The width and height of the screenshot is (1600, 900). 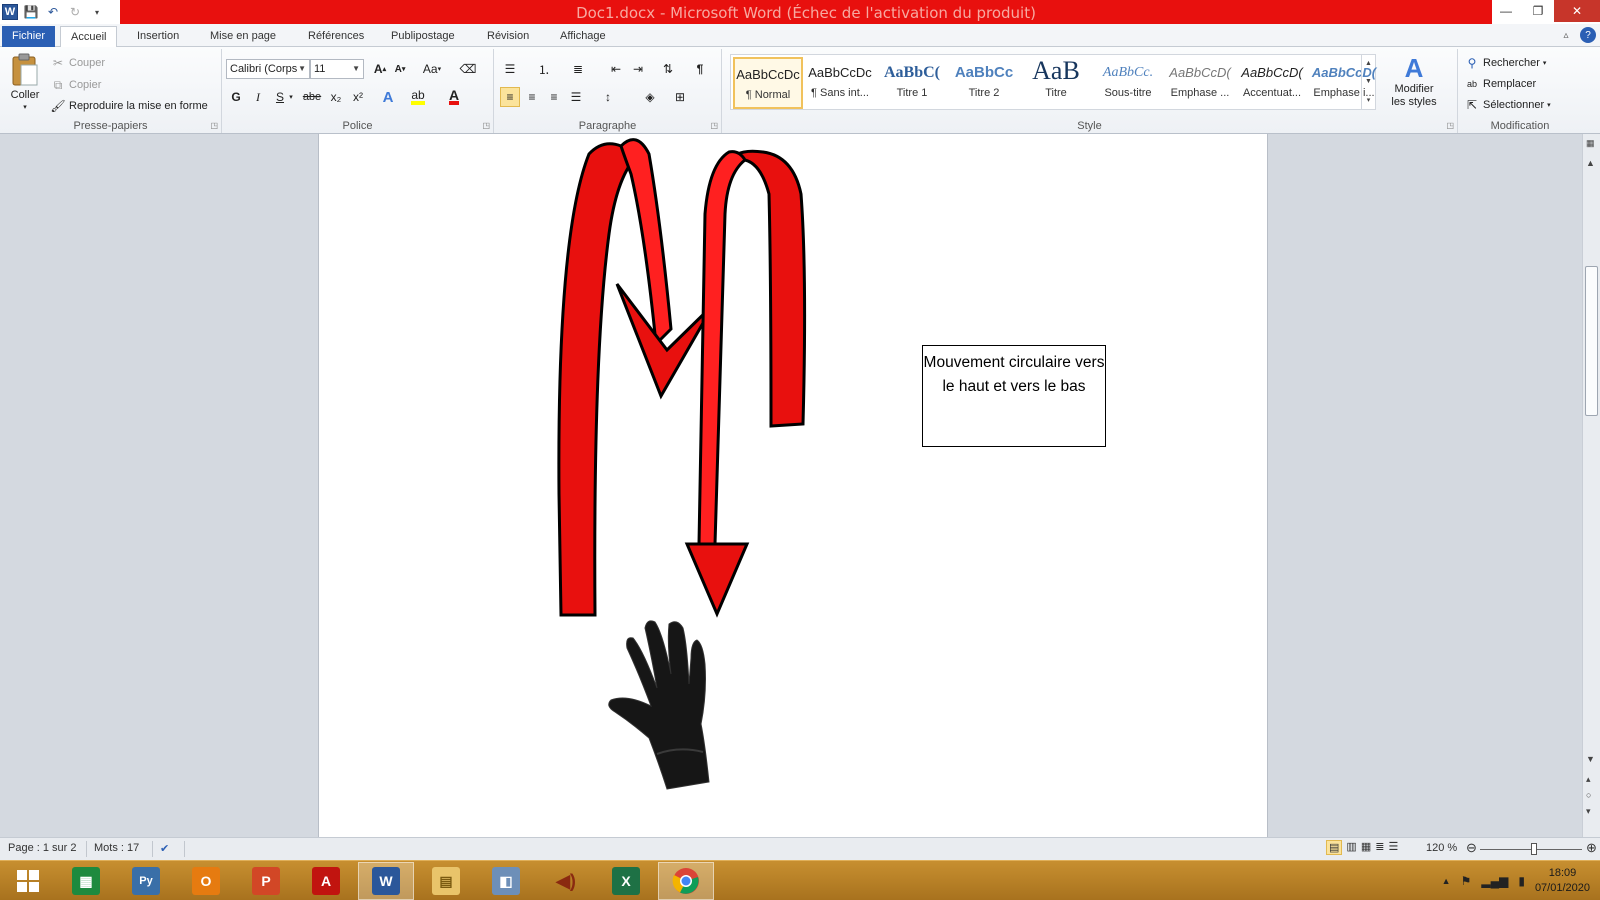 What do you see at coordinates (326, 881) in the screenshot?
I see `taskbar-acrobat: A` at bounding box center [326, 881].